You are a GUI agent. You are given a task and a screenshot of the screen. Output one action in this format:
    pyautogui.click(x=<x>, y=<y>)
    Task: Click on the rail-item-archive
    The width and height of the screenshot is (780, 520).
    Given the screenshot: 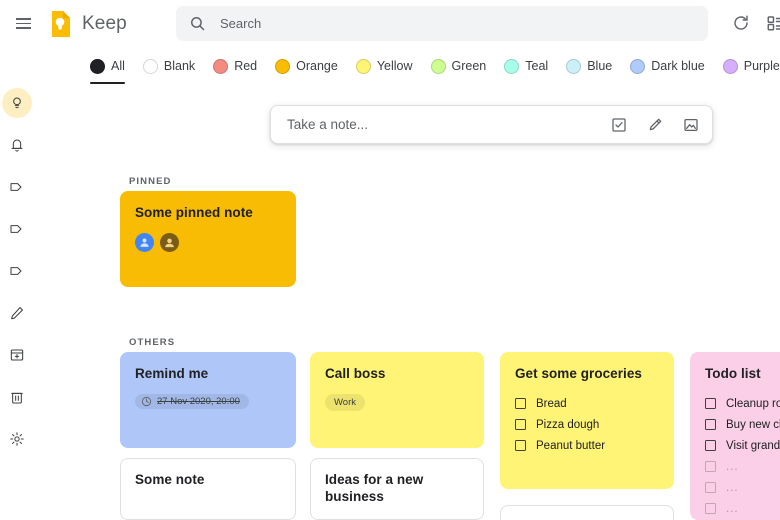 What is the action you would take?
    pyautogui.click(x=17, y=355)
    